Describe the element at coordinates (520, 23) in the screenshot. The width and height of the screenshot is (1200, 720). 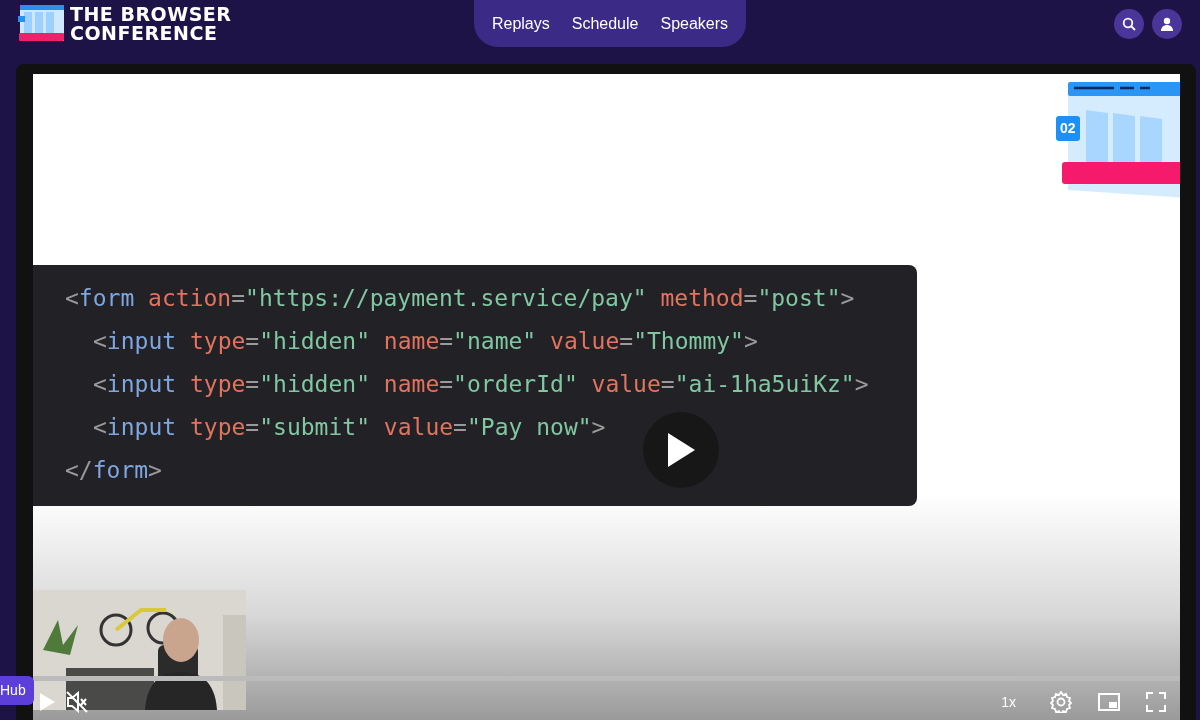
I see `nav-link: Replays` at that location.